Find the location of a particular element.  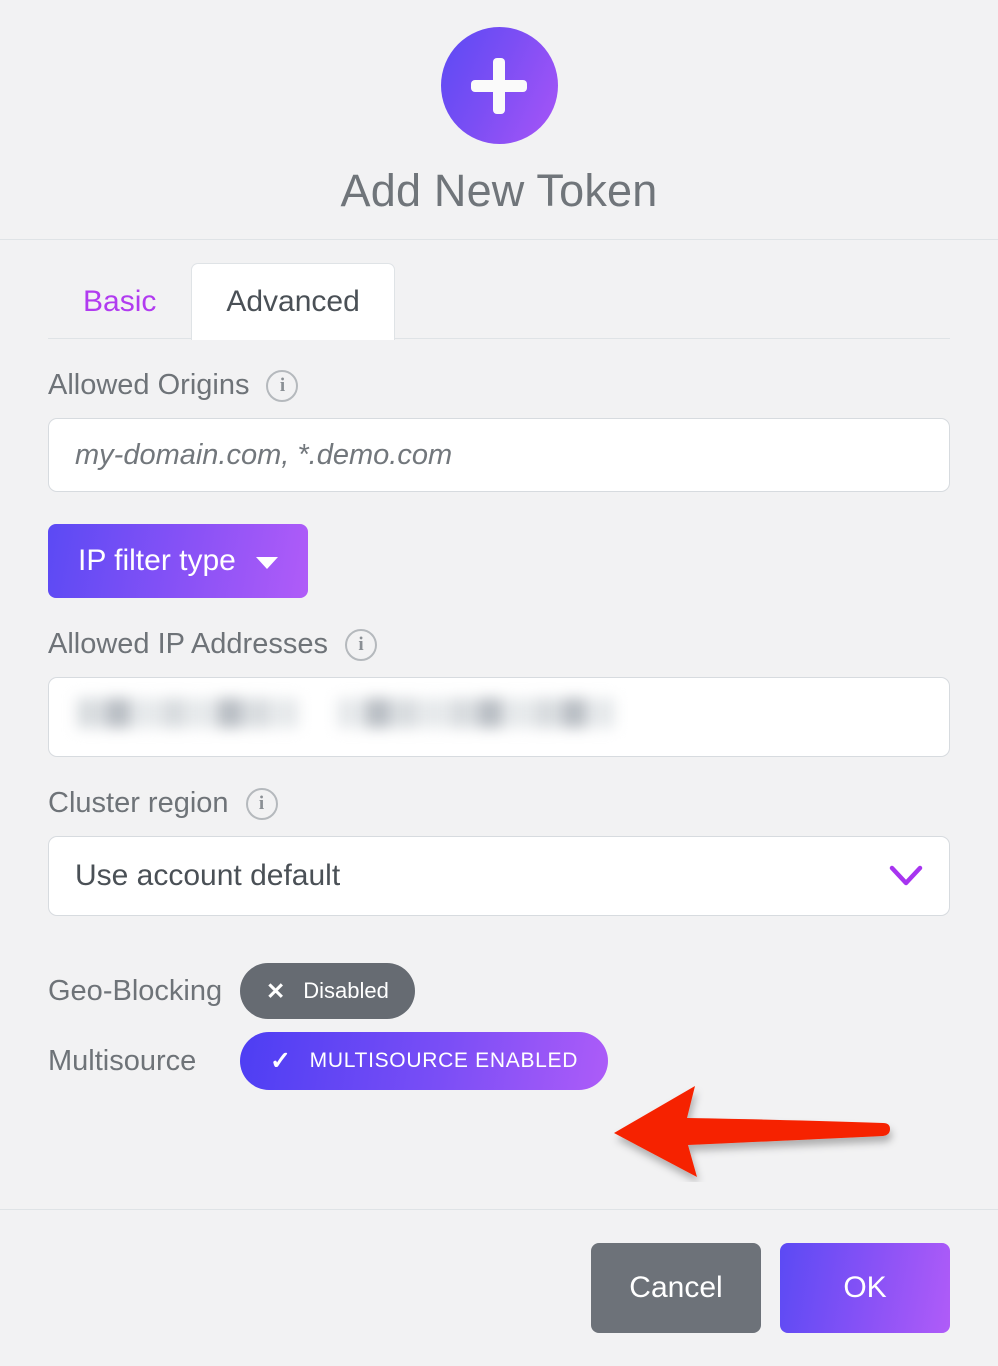

x-icon: ✕ is located at coordinates (276, 990).